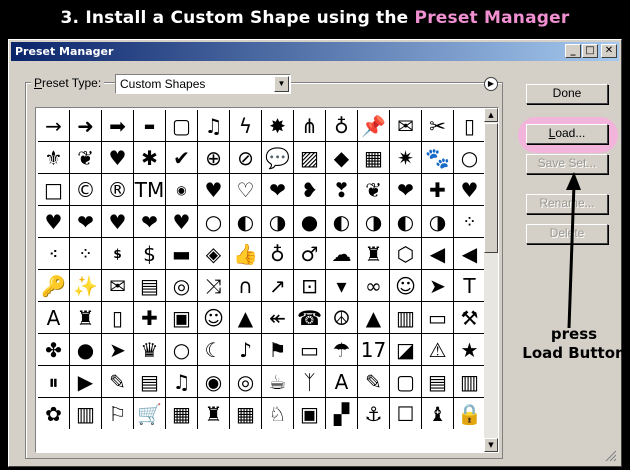 This screenshot has height=470, width=630. What do you see at coordinates (341, 413) in the screenshot?
I see `shape-thumbnail: ▞` at bounding box center [341, 413].